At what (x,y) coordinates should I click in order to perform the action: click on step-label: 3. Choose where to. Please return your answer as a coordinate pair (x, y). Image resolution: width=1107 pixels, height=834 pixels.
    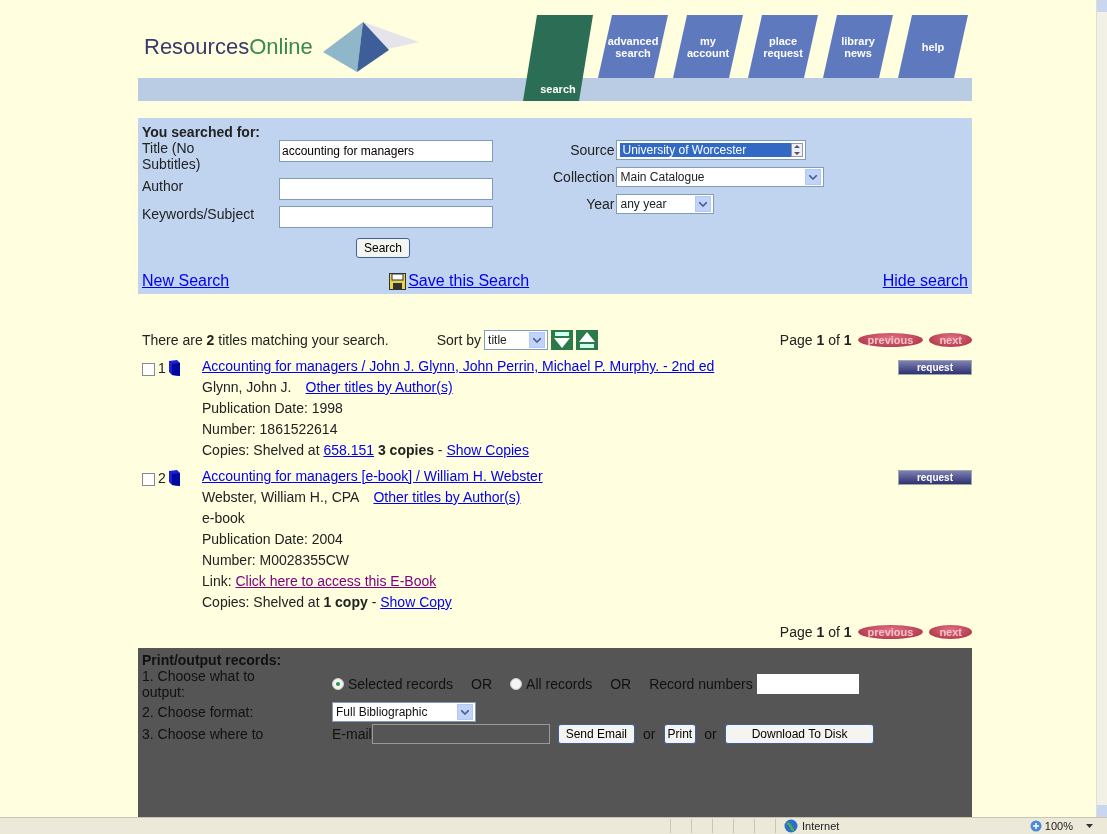
    Looking at the image, I should click on (203, 734).